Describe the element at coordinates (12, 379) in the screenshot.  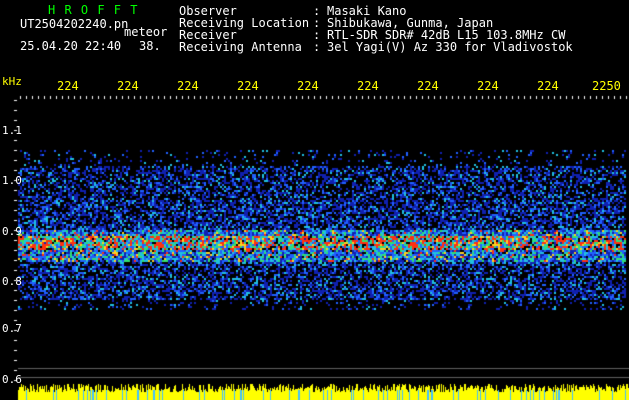
I see `freq-label: 0.6` at that location.